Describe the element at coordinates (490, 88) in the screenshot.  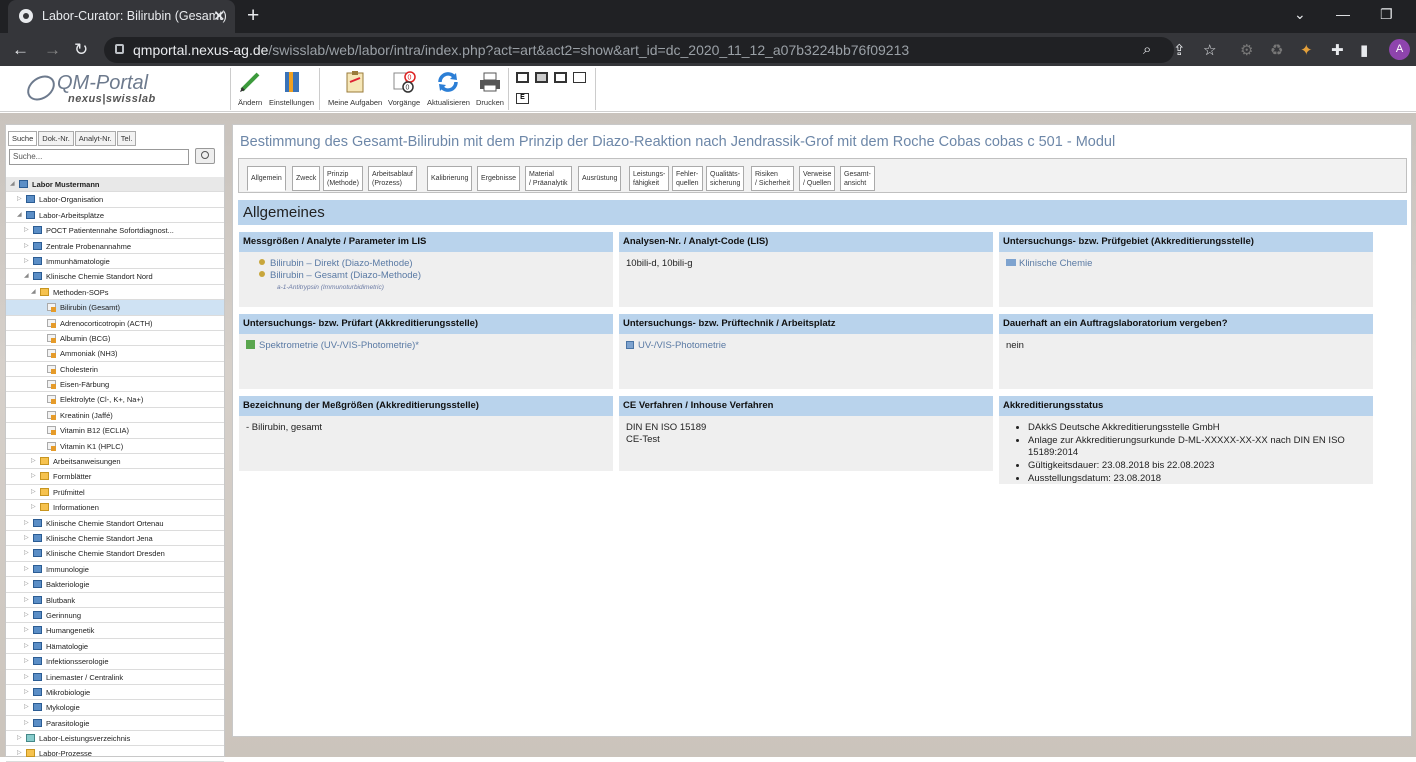
I see `print-button: Drucken` at that location.